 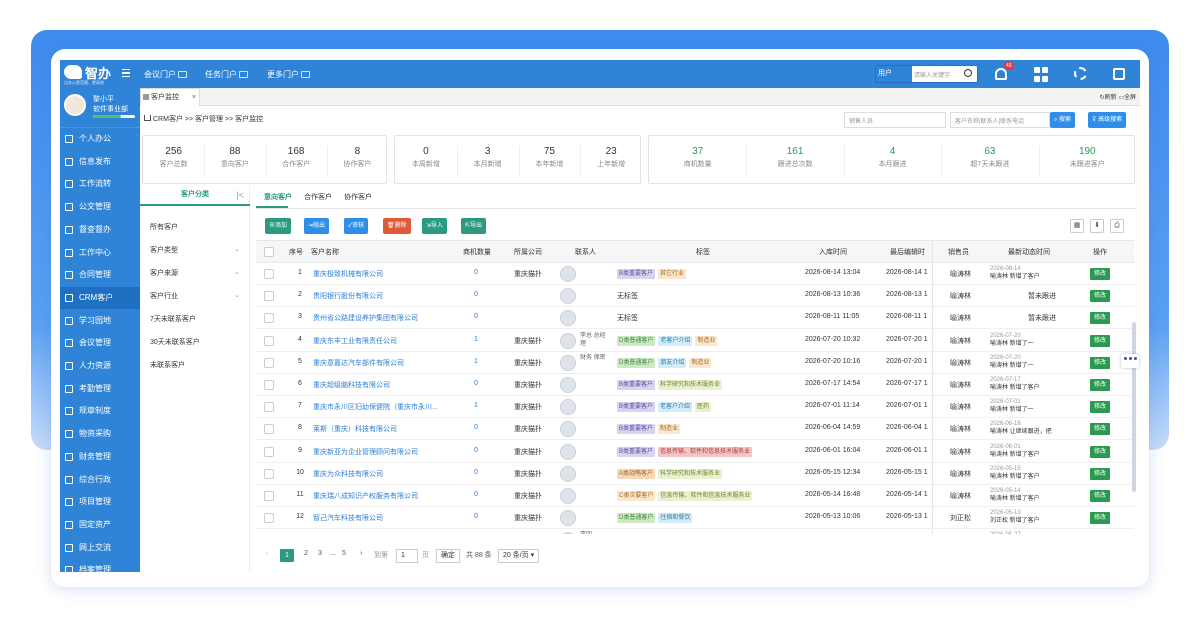 What do you see at coordinates (100, 321) in the screenshot?
I see `sidebar-item: 学习园地` at bounding box center [100, 321].